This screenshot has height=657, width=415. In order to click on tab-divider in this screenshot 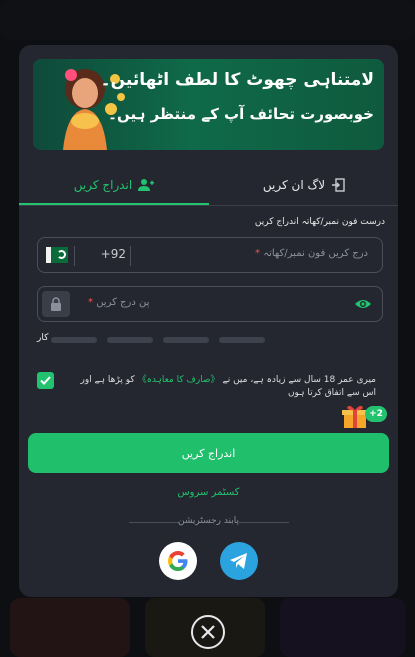, I will do `click(208, 205)`.